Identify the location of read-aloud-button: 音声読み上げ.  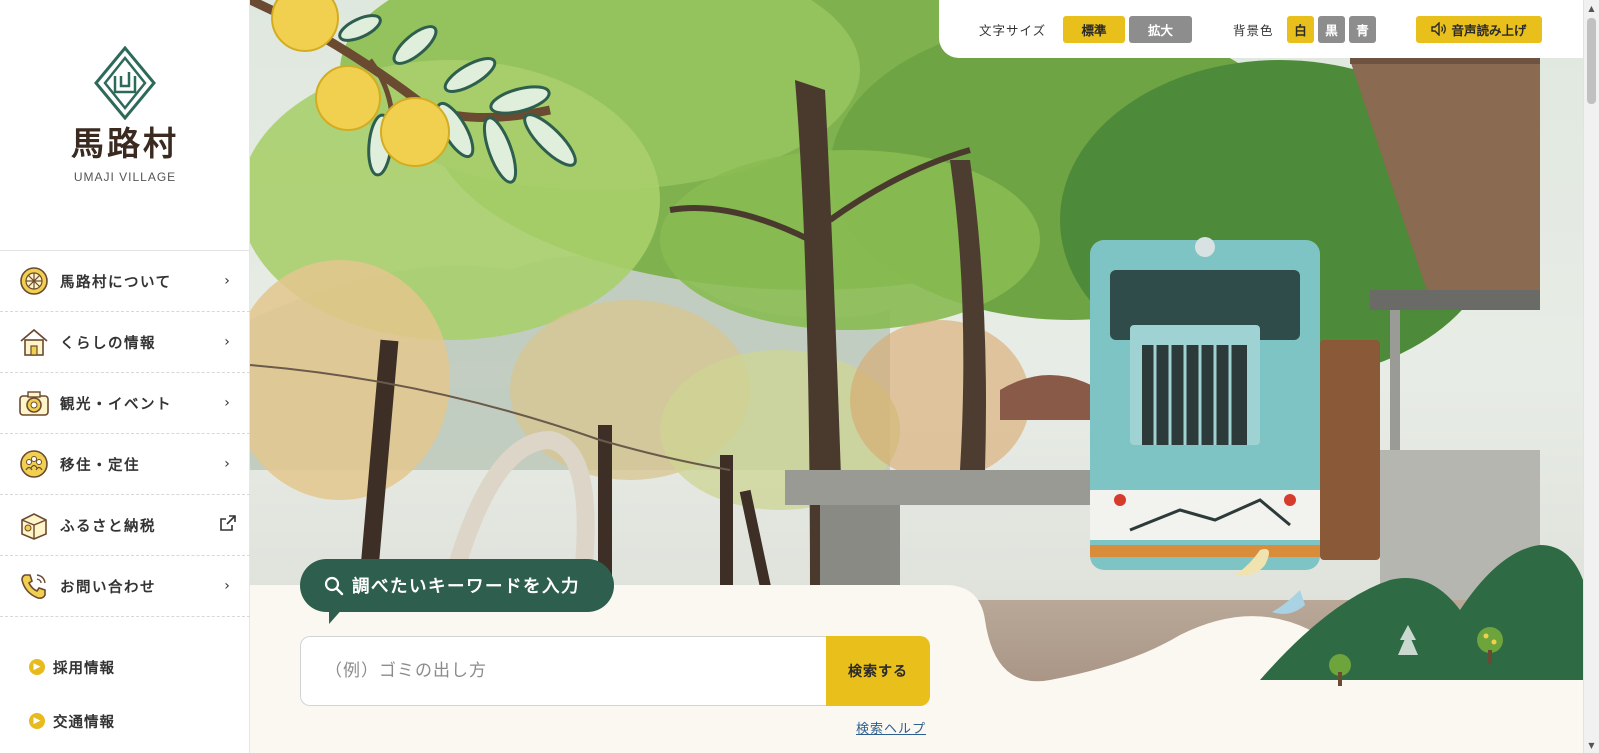
(1479, 29).